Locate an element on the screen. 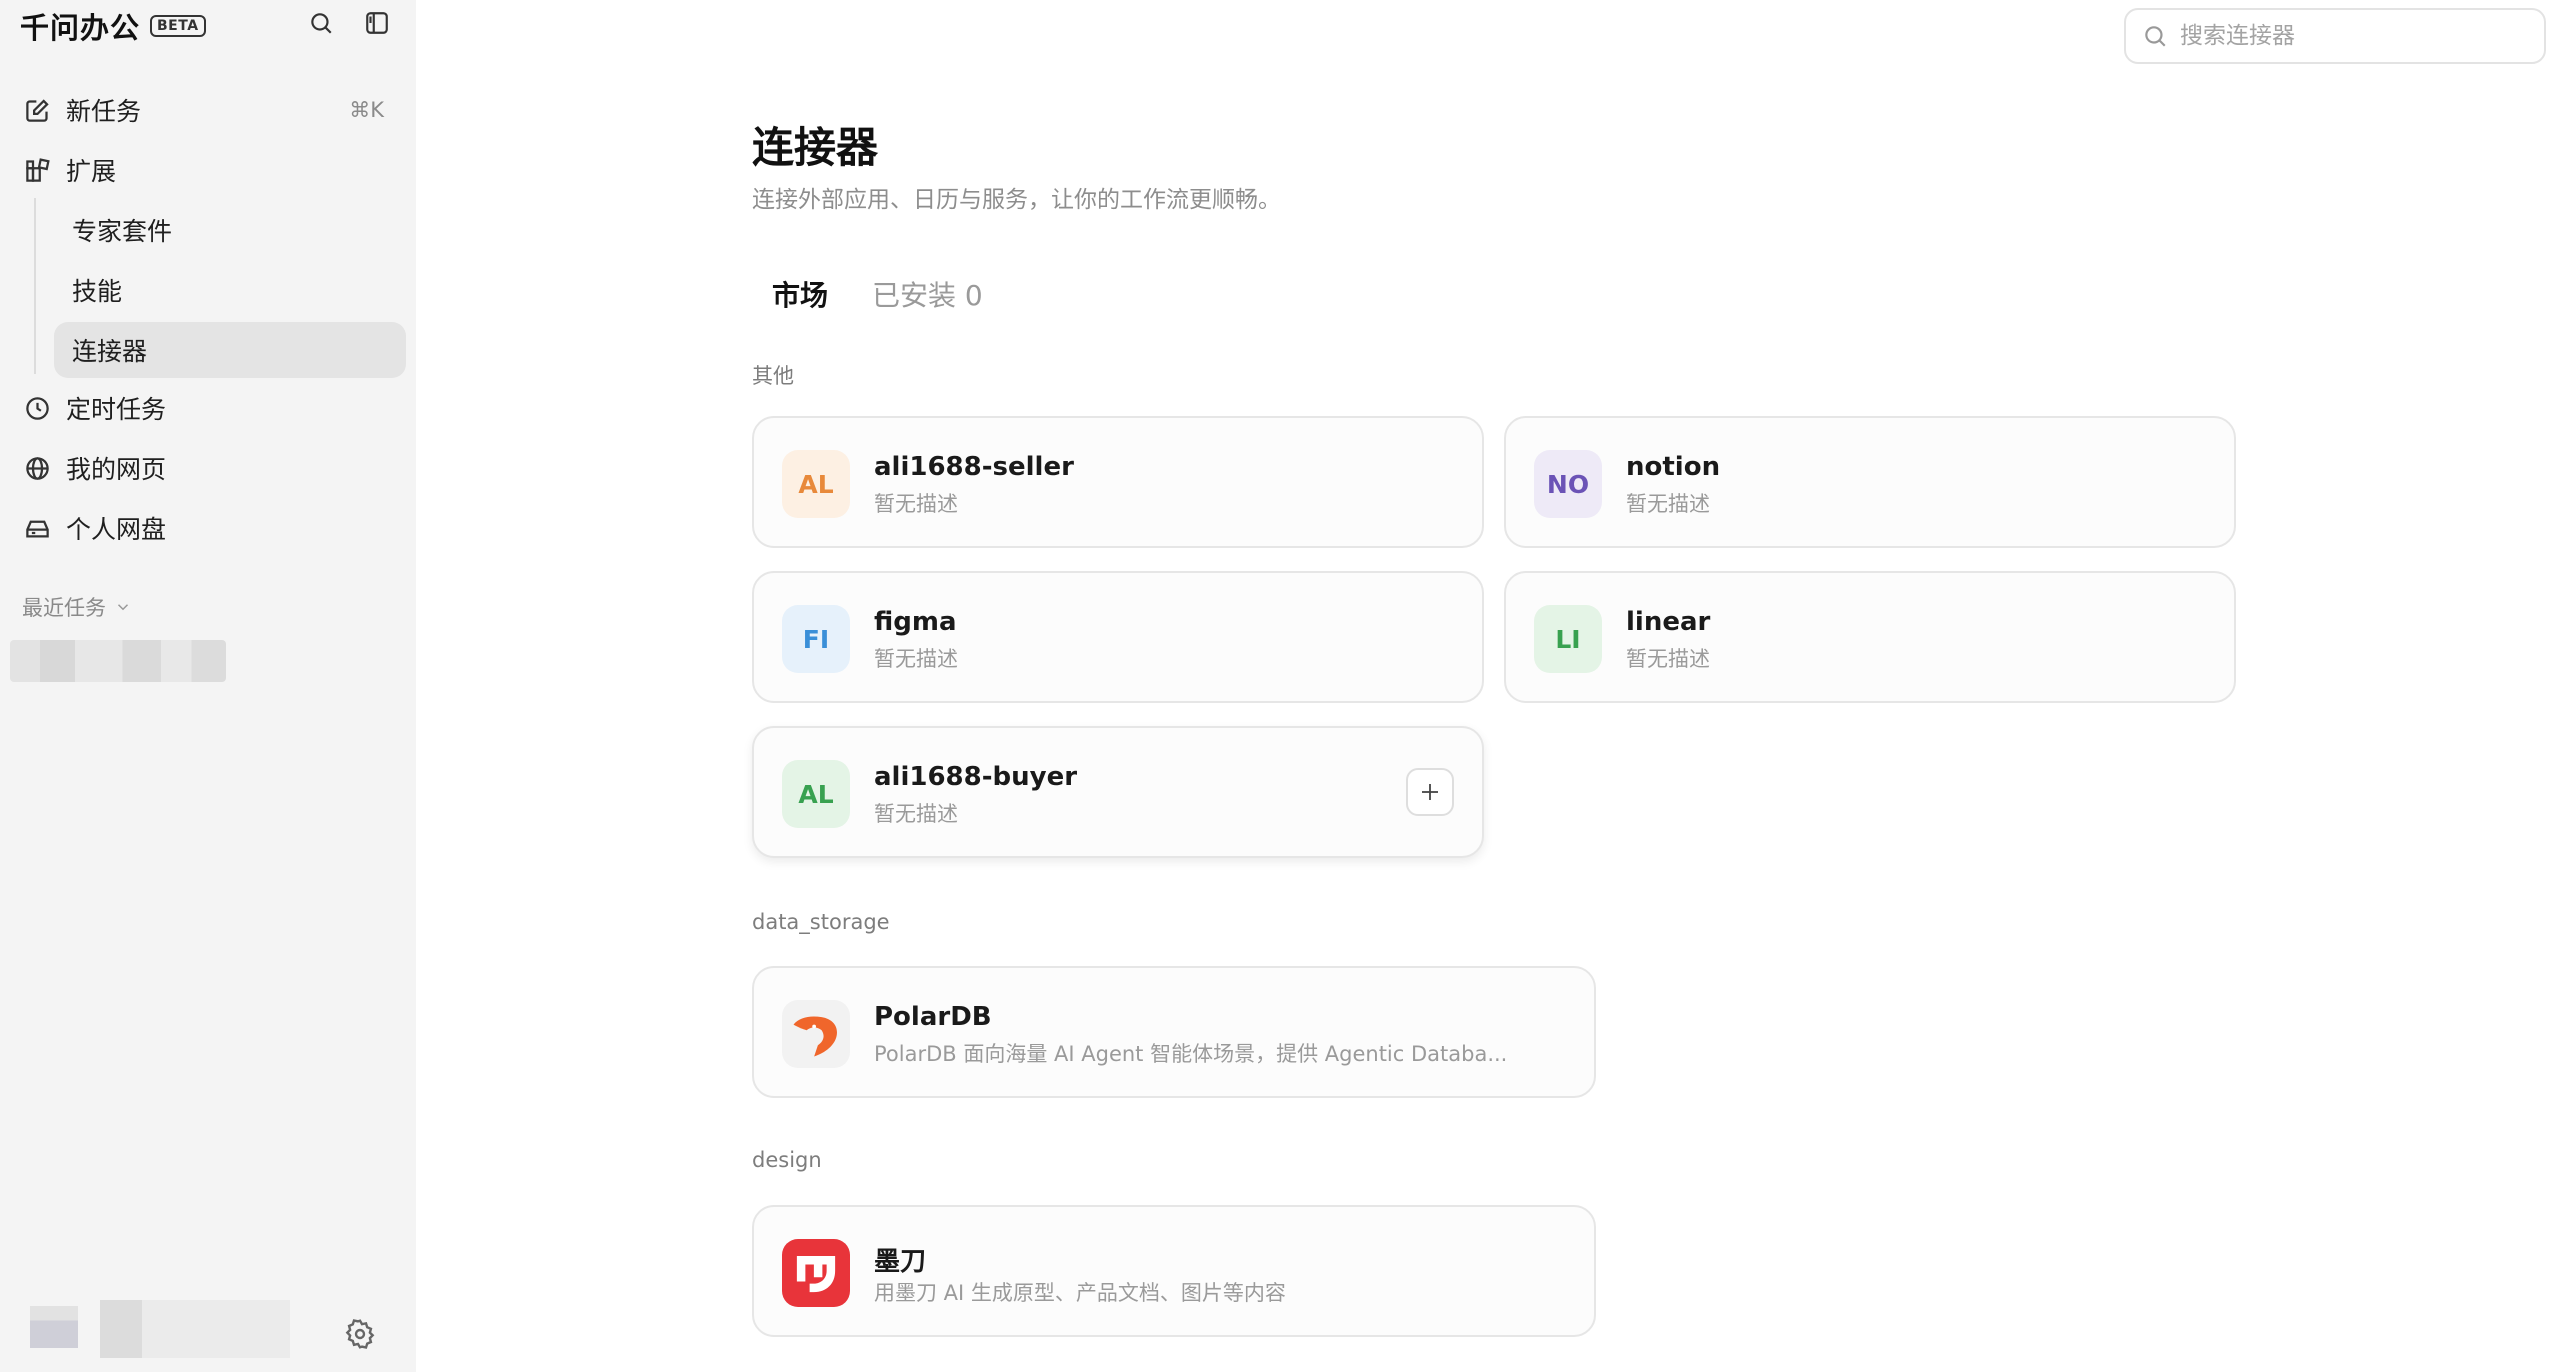 The height and width of the screenshot is (1372, 2570). recent-tasks-label: 最近任务 is located at coordinates (64, 608).